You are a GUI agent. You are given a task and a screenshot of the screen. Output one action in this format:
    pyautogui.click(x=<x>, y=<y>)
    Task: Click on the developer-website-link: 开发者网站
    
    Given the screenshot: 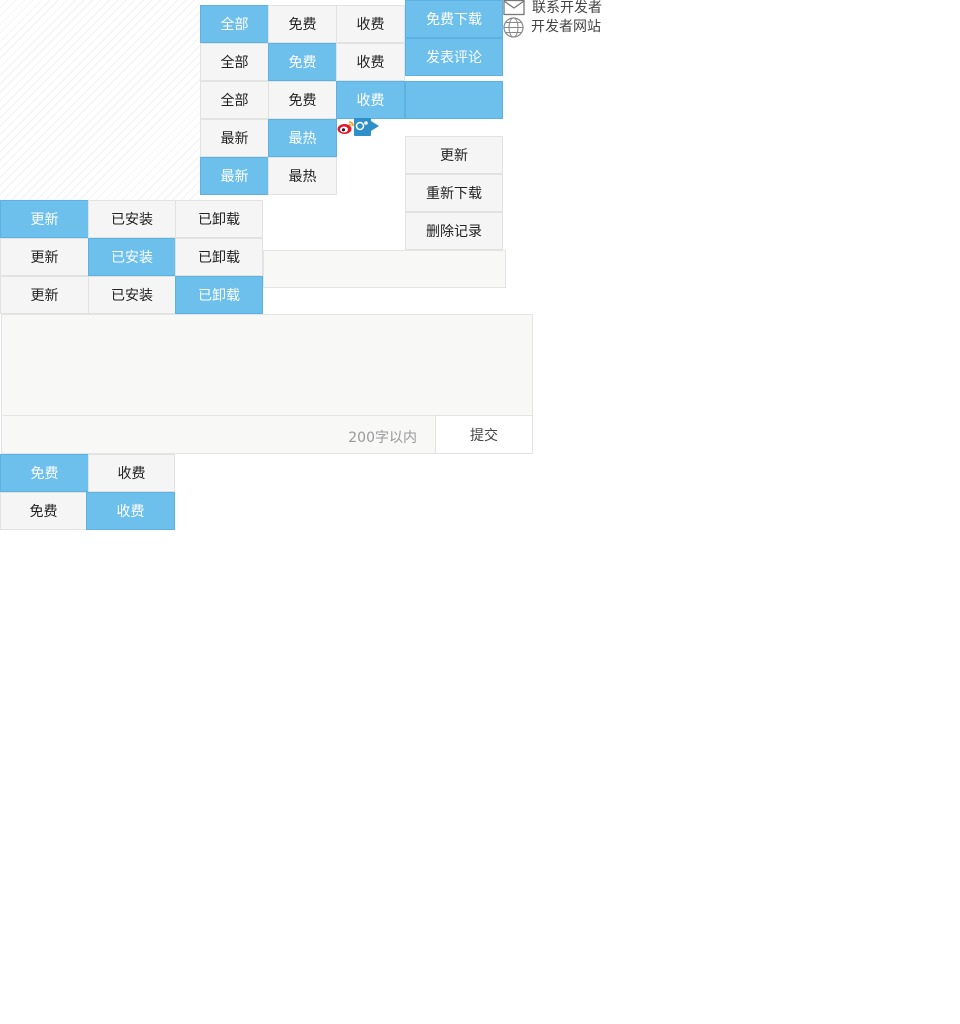 What is the action you would take?
    pyautogui.click(x=566, y=27)
    